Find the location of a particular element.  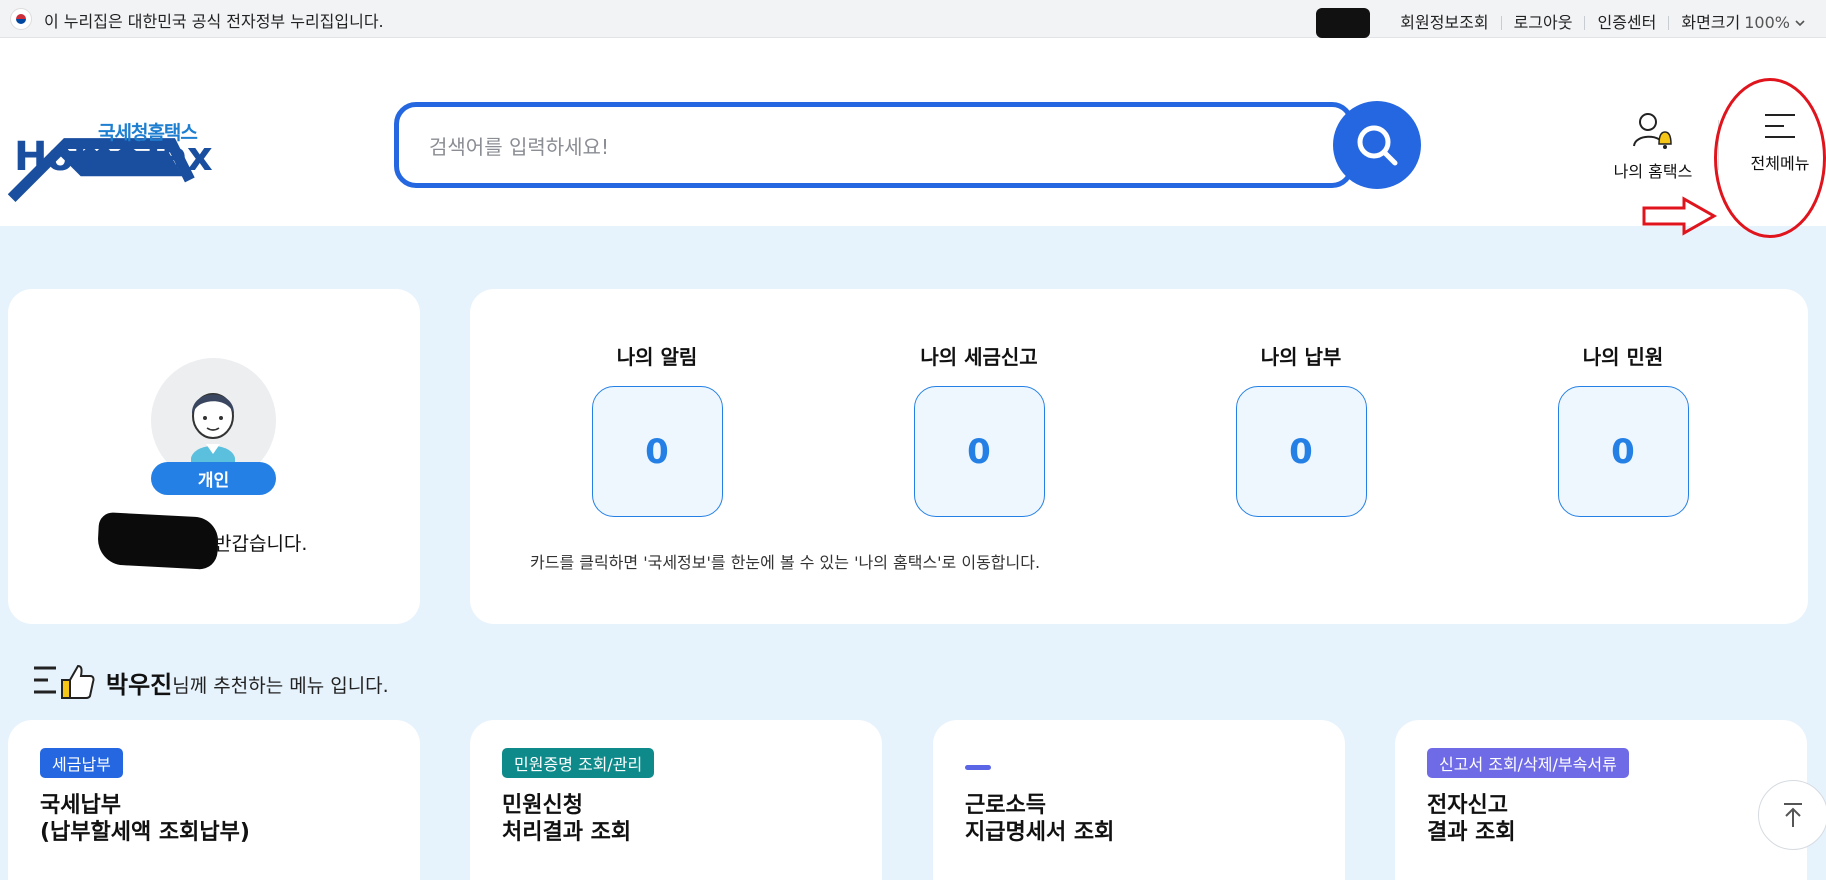

card-title: 전자신고 결과 조회 is located at coordinates (1471, 819).